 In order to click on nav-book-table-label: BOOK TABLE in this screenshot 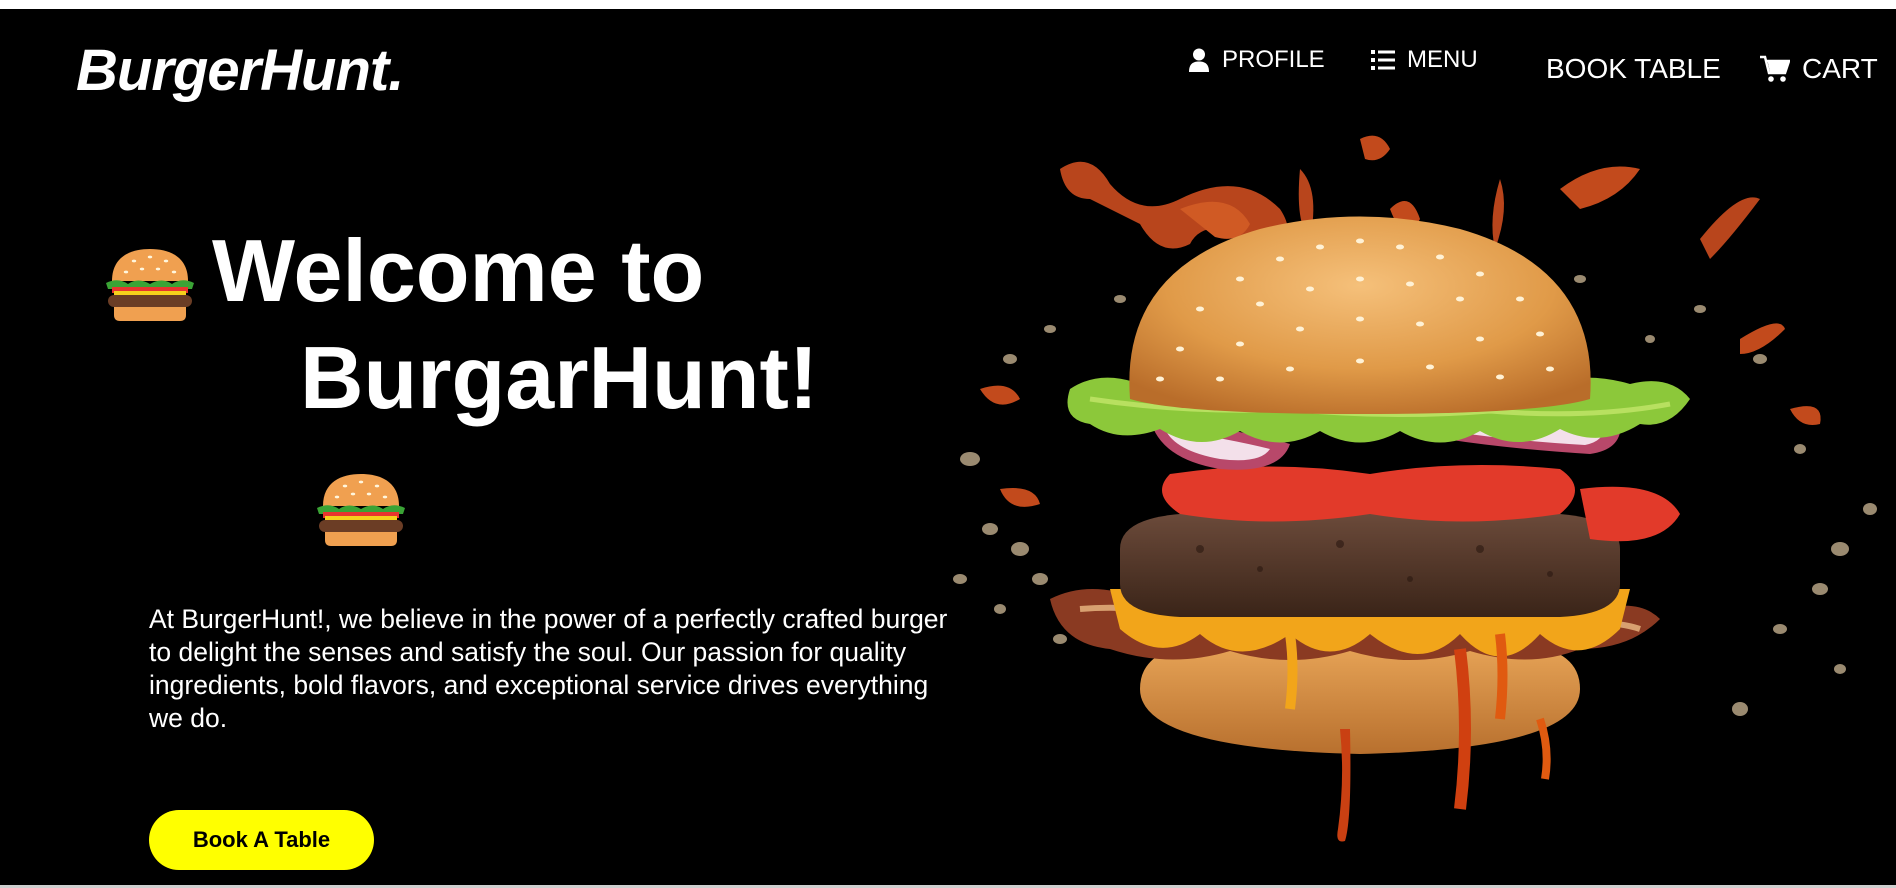, I will do `click(1633, 68)`.